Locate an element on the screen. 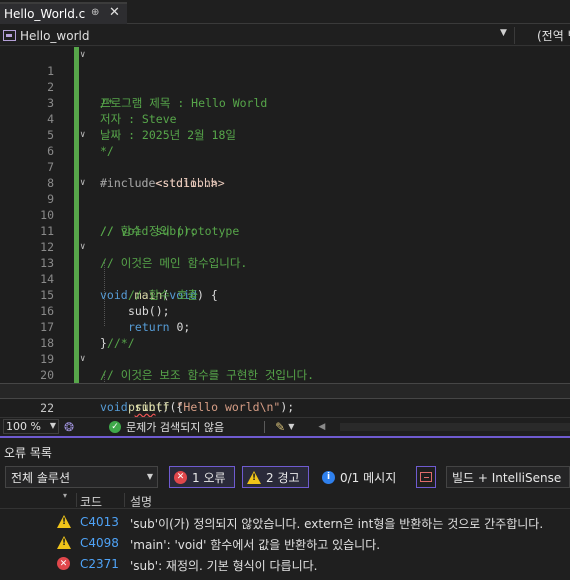 The image size is (570, 580). filter-button is located at coordinates (426, 477).